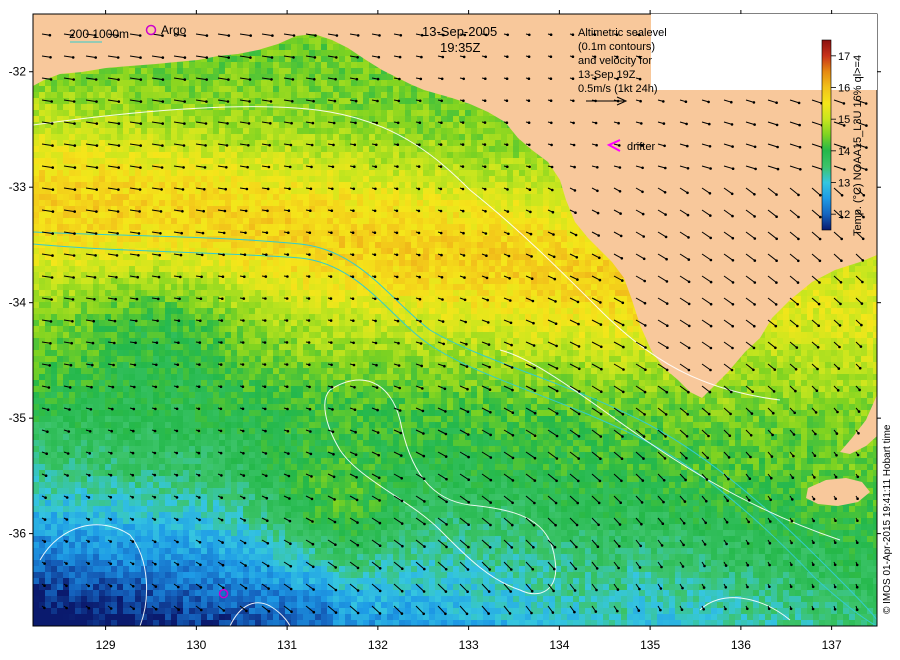 The height and width of the screenshot is (660, 900). What do you see at coordinates (858, 145) in the screenshot?
I see `colorbar-label: Temp. (°C) NOAA15_L3U 16% ql>=4` at bounding box center [858, 145].